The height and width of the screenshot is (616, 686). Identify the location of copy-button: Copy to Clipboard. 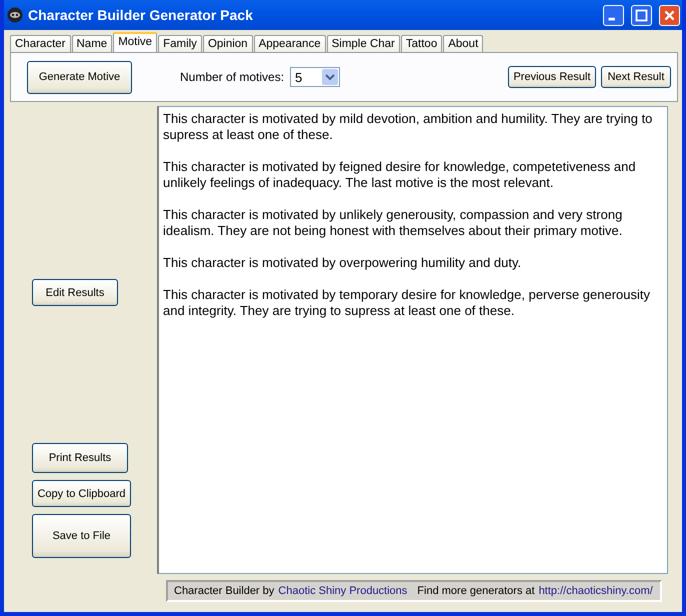
(81, 493).